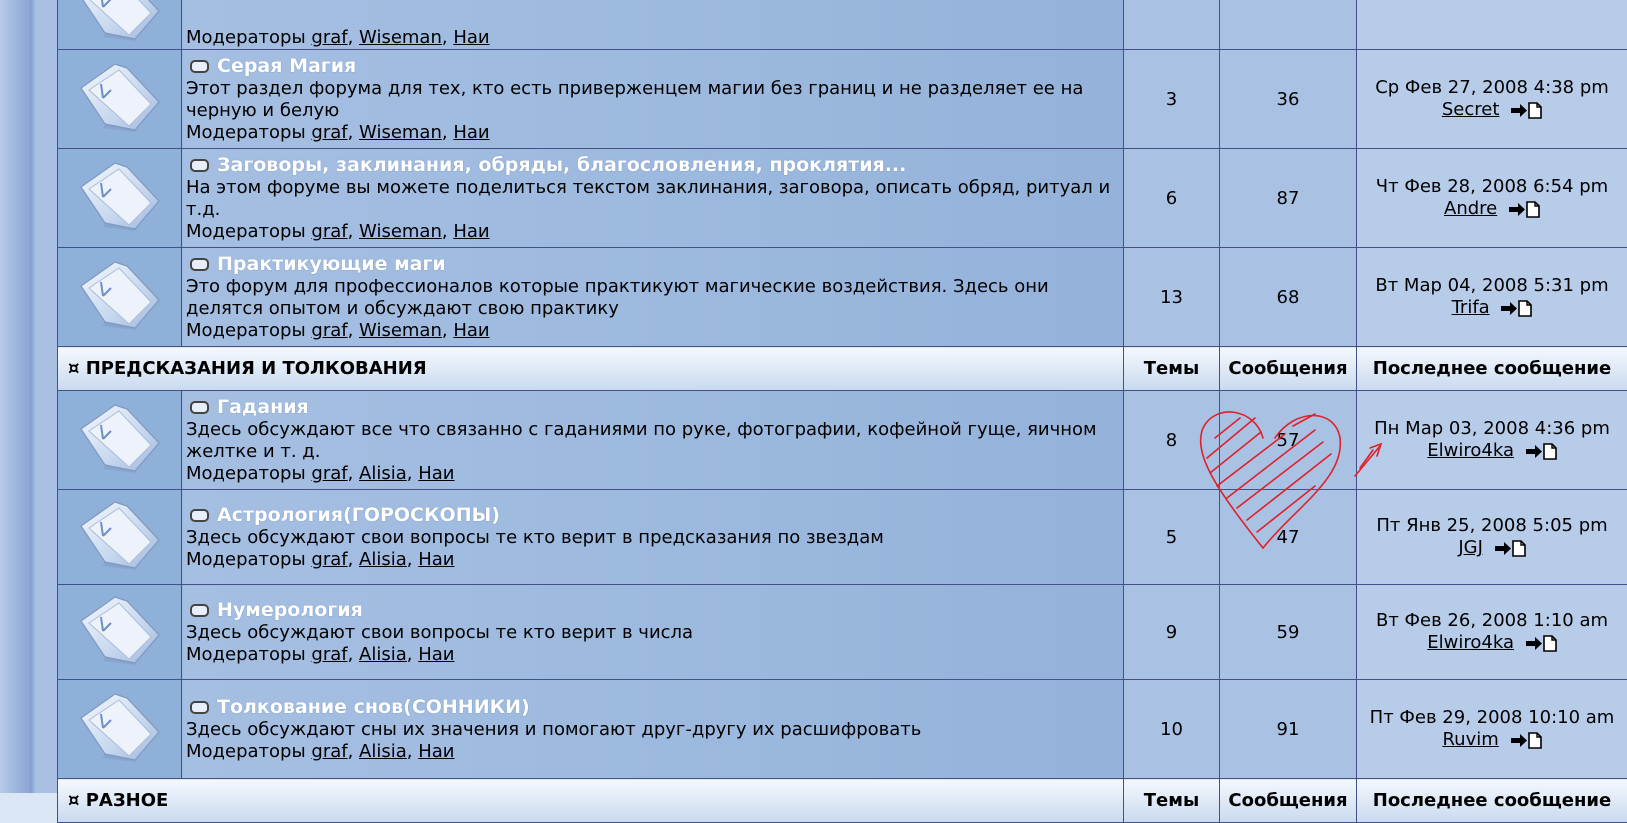 This screenshot has width=1627, height=823. Describe the element at coordinates (1492, 717) in the screenshot. I see `last-post-date: Пт Фев 29, 2008 10:10 am` at that location.